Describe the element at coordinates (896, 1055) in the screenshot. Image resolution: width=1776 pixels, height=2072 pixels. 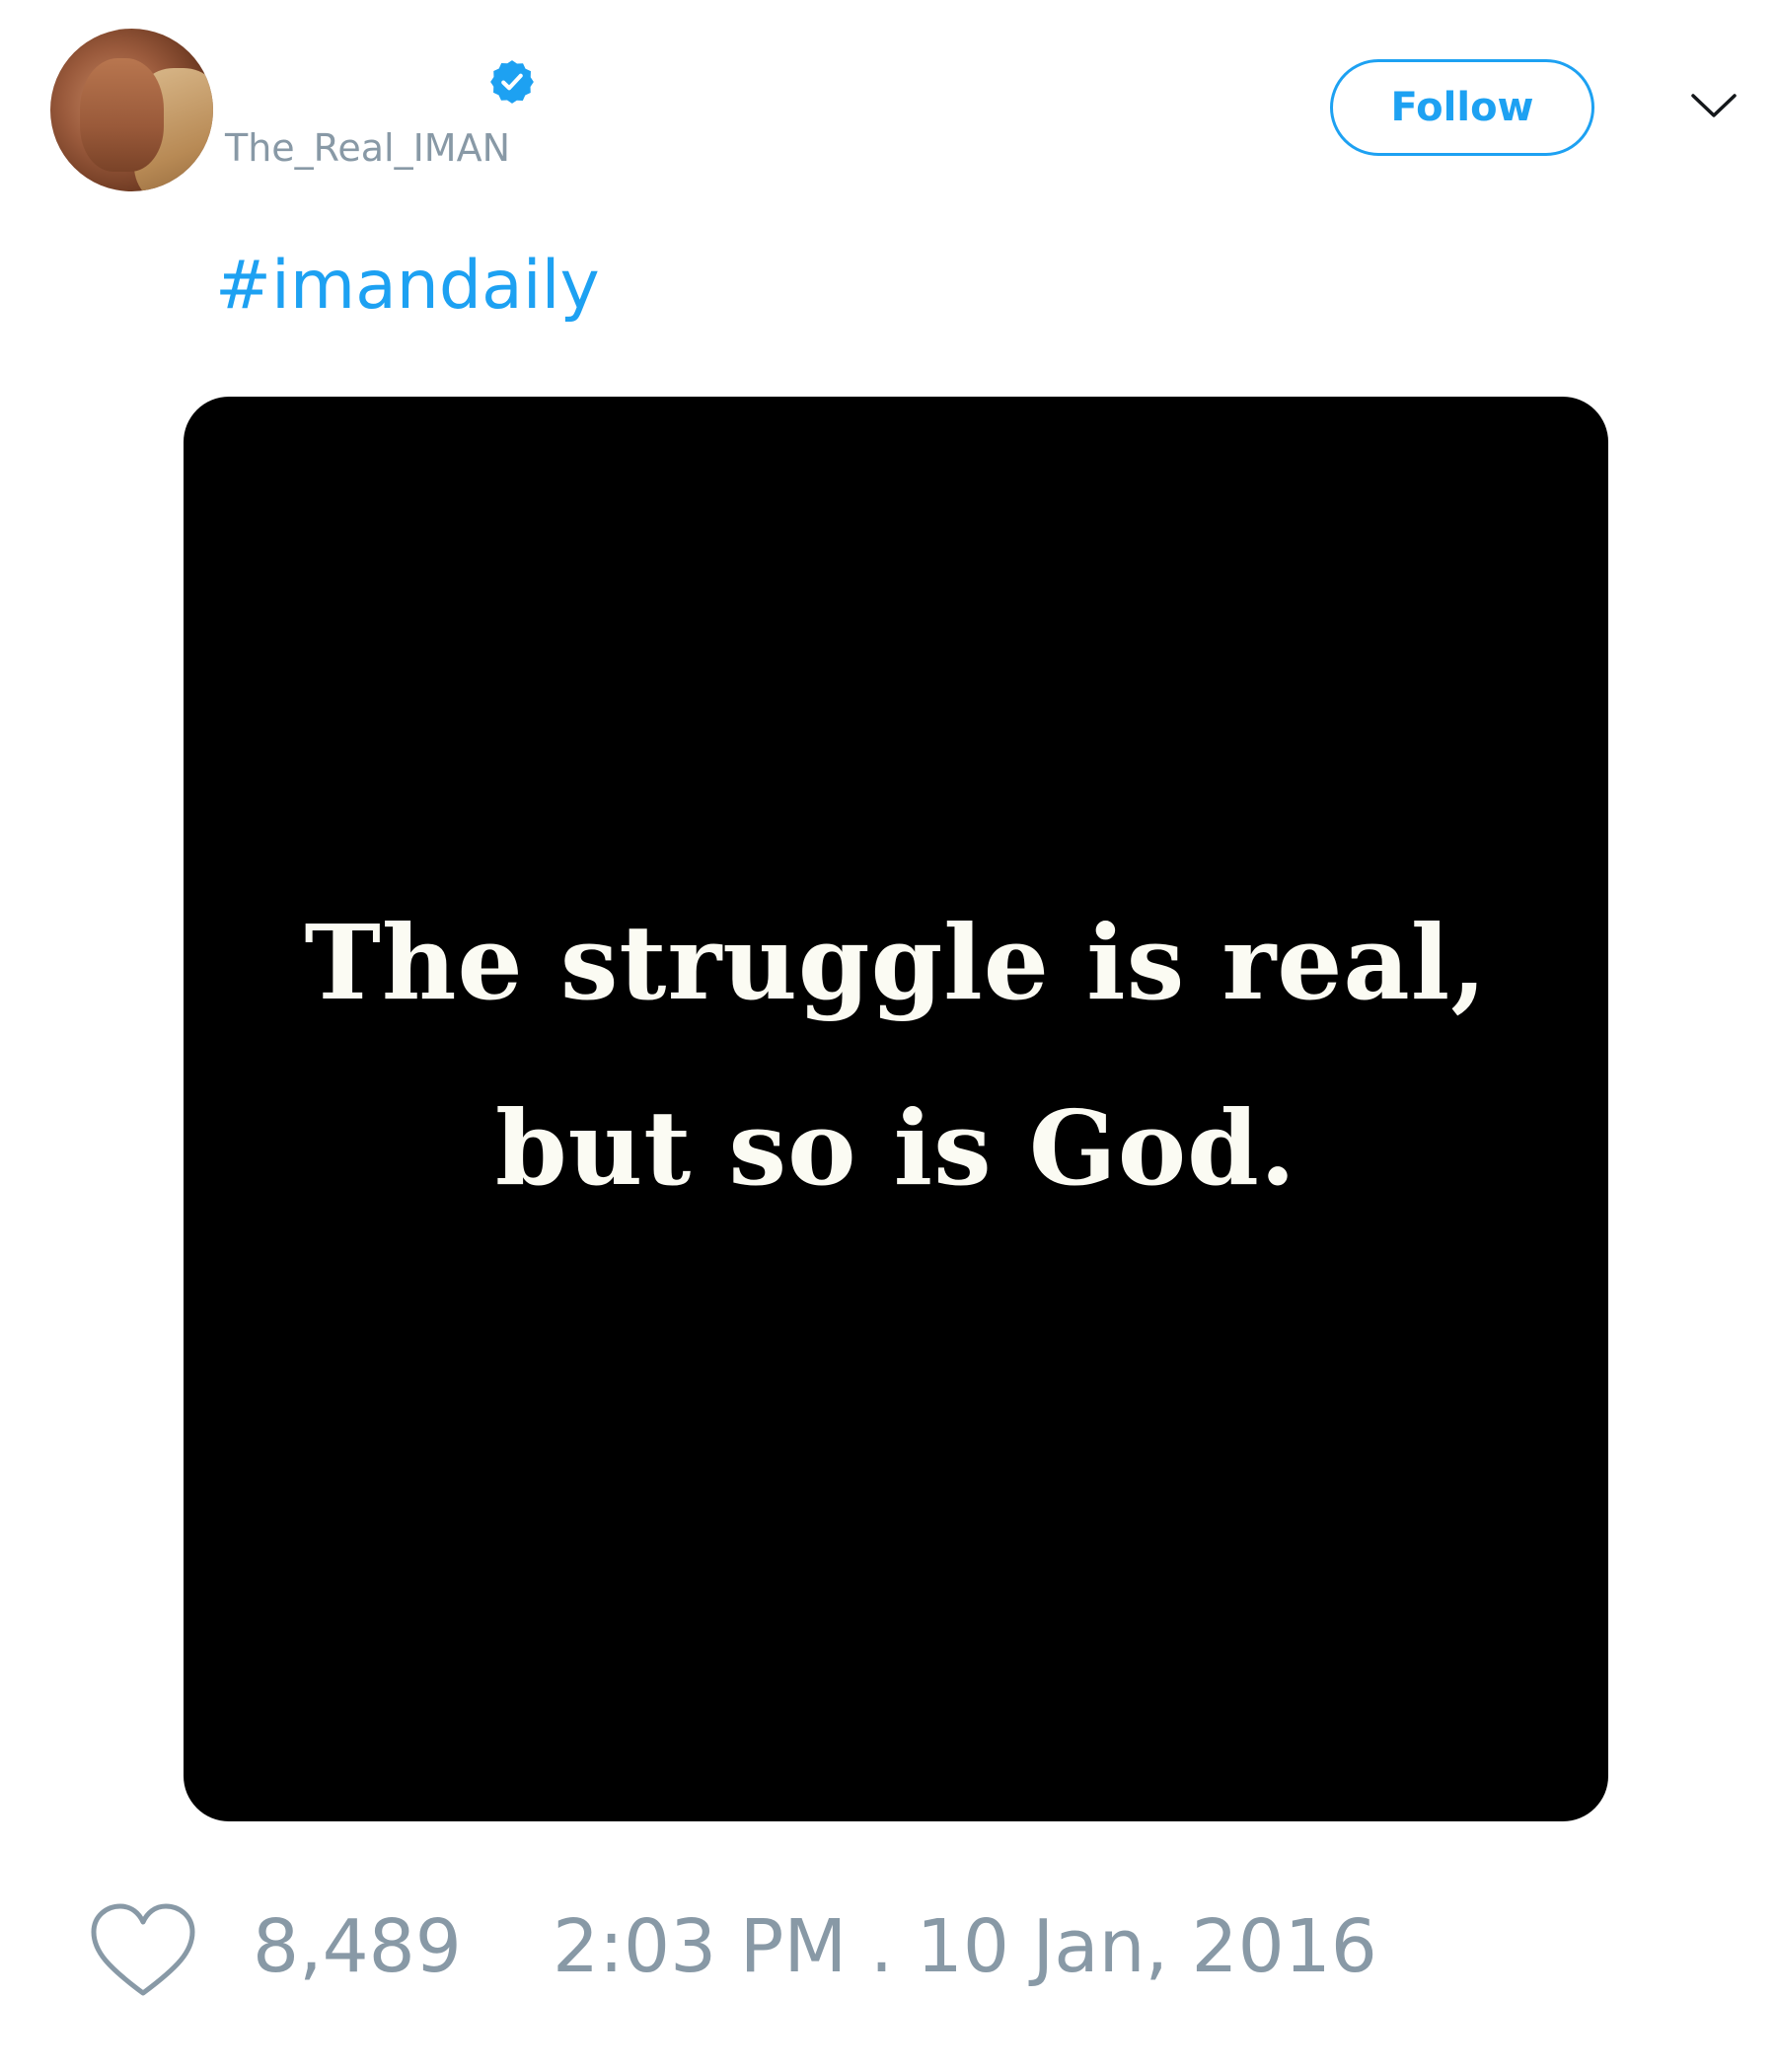
I see `quote-text: The struggle is real, but so is God.` at that location.